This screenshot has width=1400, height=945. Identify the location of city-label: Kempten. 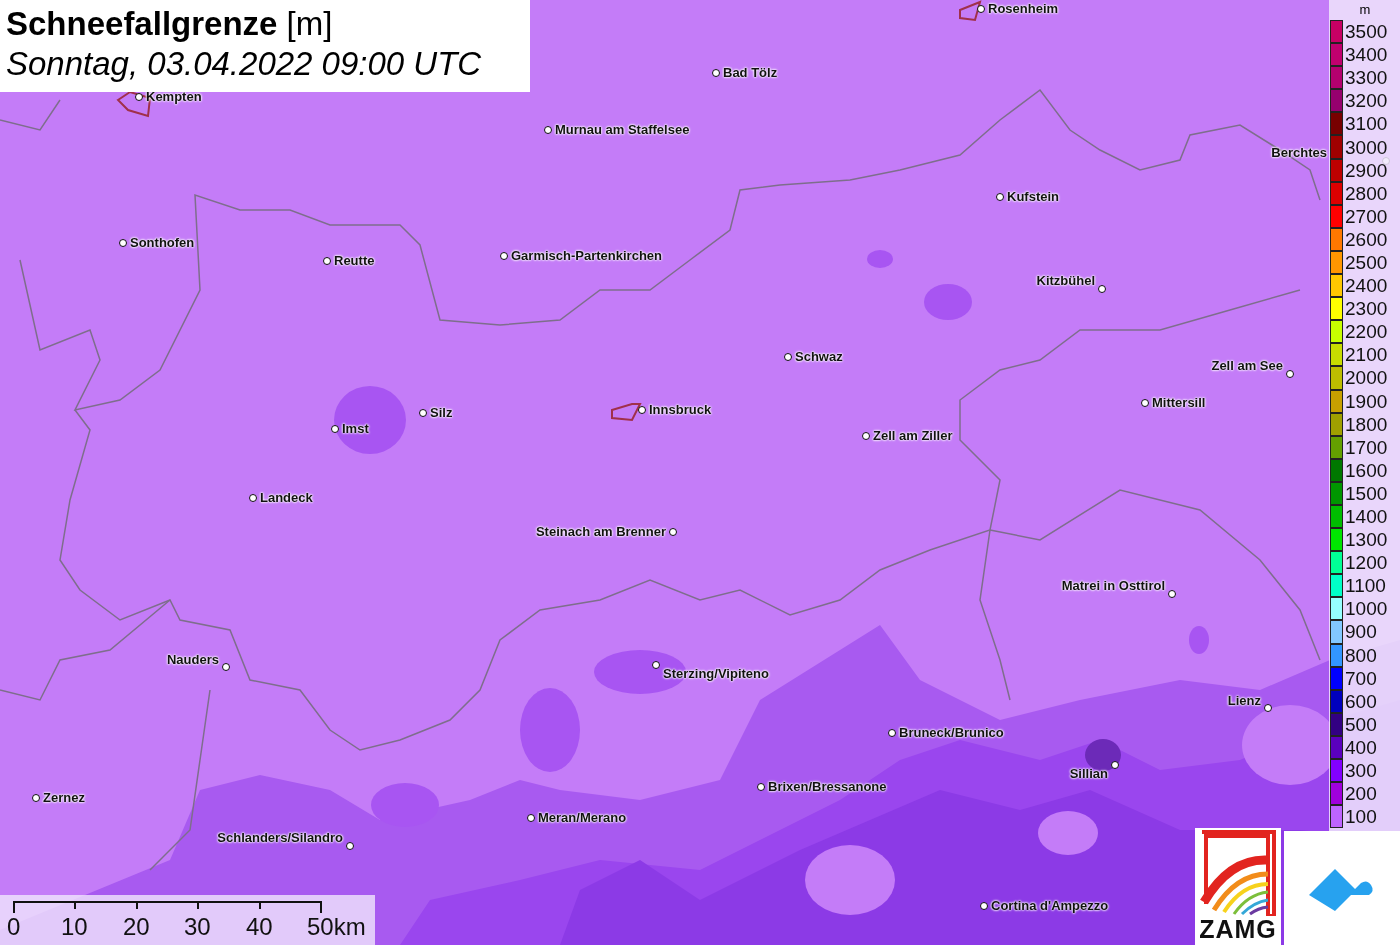
(174, 97).